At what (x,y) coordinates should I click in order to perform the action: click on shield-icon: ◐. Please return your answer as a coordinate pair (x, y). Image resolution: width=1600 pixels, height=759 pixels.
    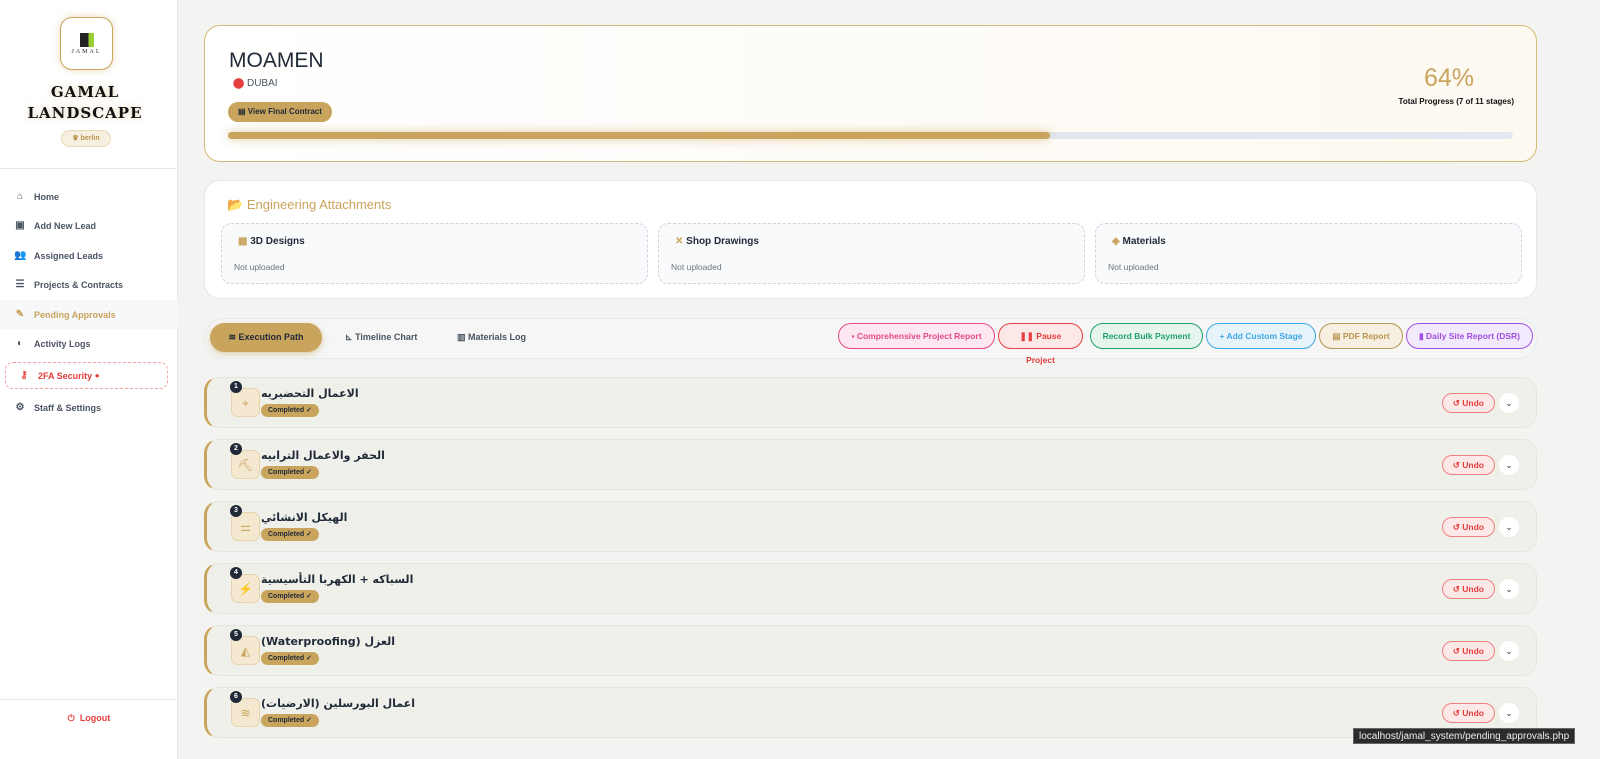
    Looking at the image, I should click on (20, 343).